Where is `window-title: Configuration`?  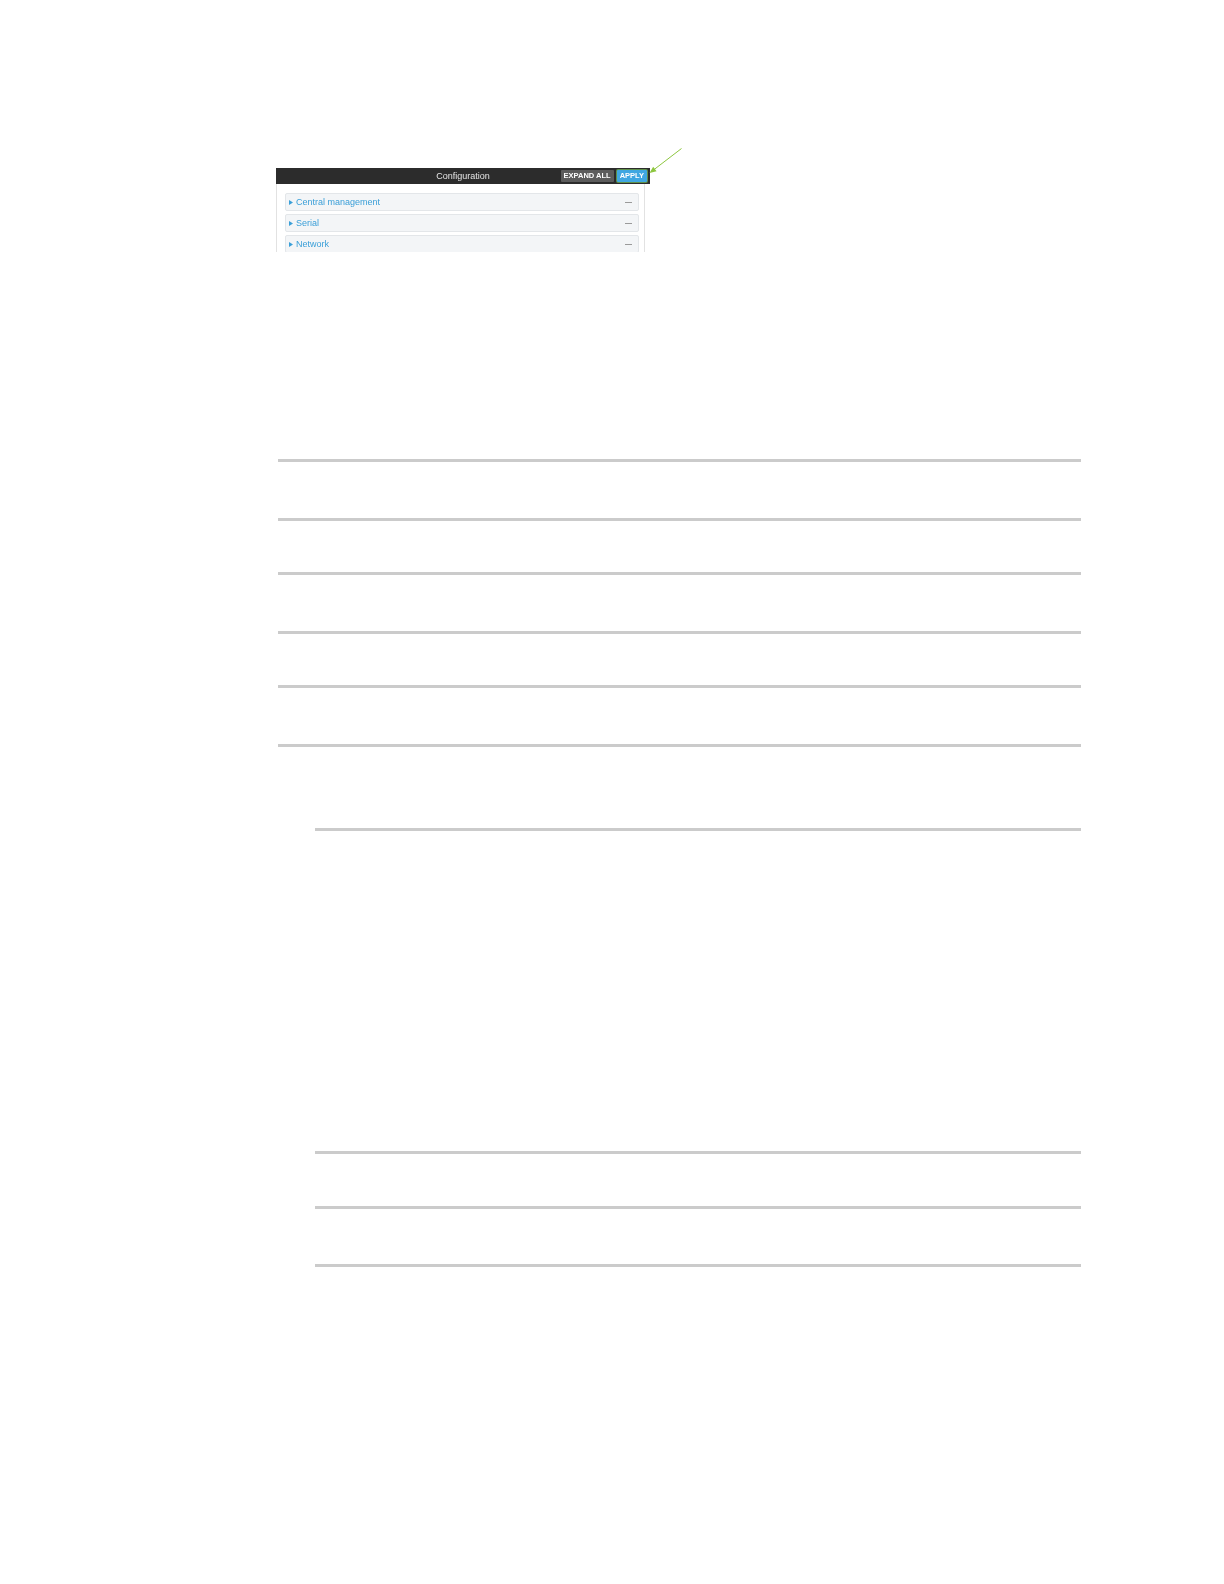 window-title: Configuration is located at coordinates (463, 176).